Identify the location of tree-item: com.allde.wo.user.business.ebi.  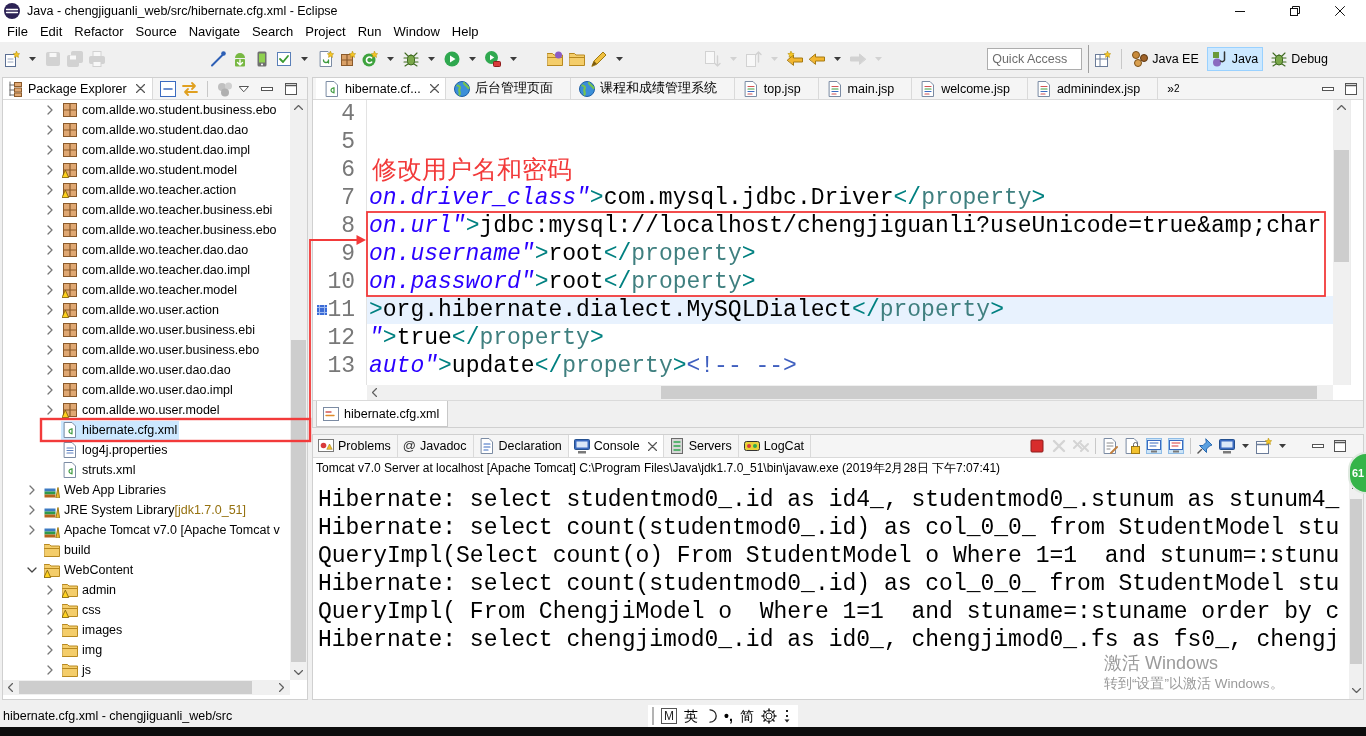
(159, 330).